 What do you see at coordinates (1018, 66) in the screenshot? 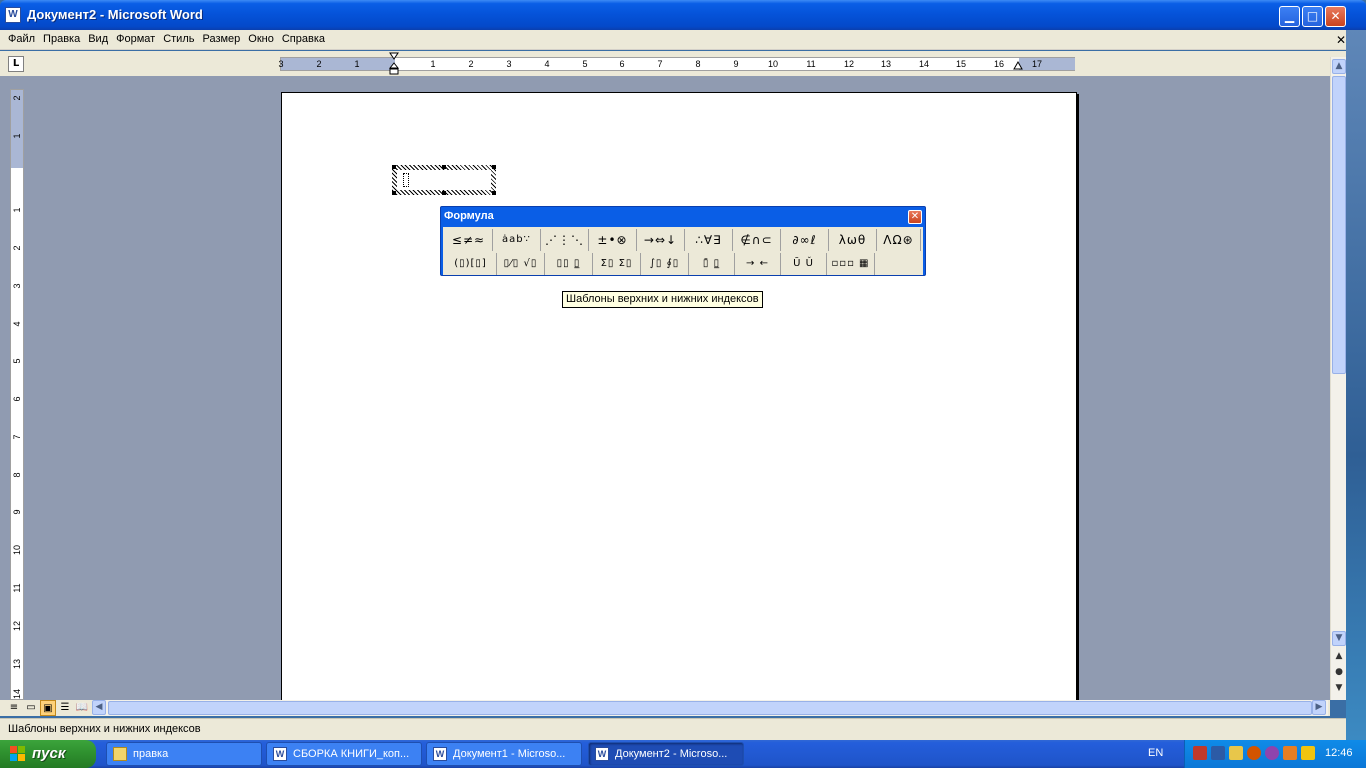
I see `right-indent-marker-icon` at bounding box center [1018, 66].